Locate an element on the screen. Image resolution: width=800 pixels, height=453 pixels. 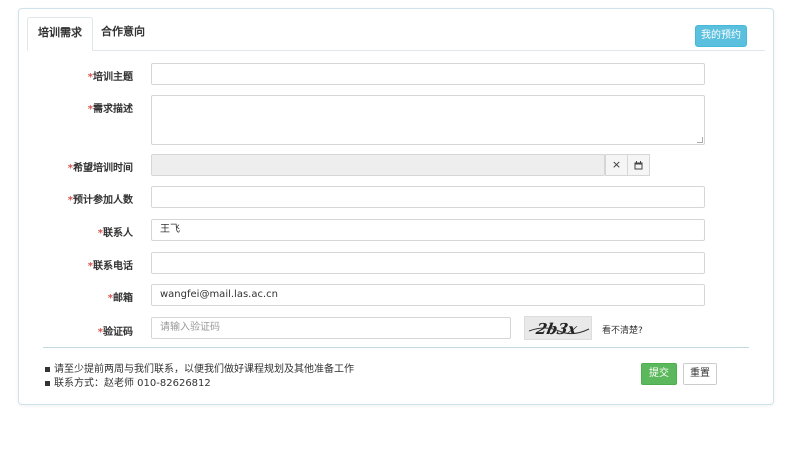
captcha-input: 请输入验证码 is located at coordinates (331, 328).